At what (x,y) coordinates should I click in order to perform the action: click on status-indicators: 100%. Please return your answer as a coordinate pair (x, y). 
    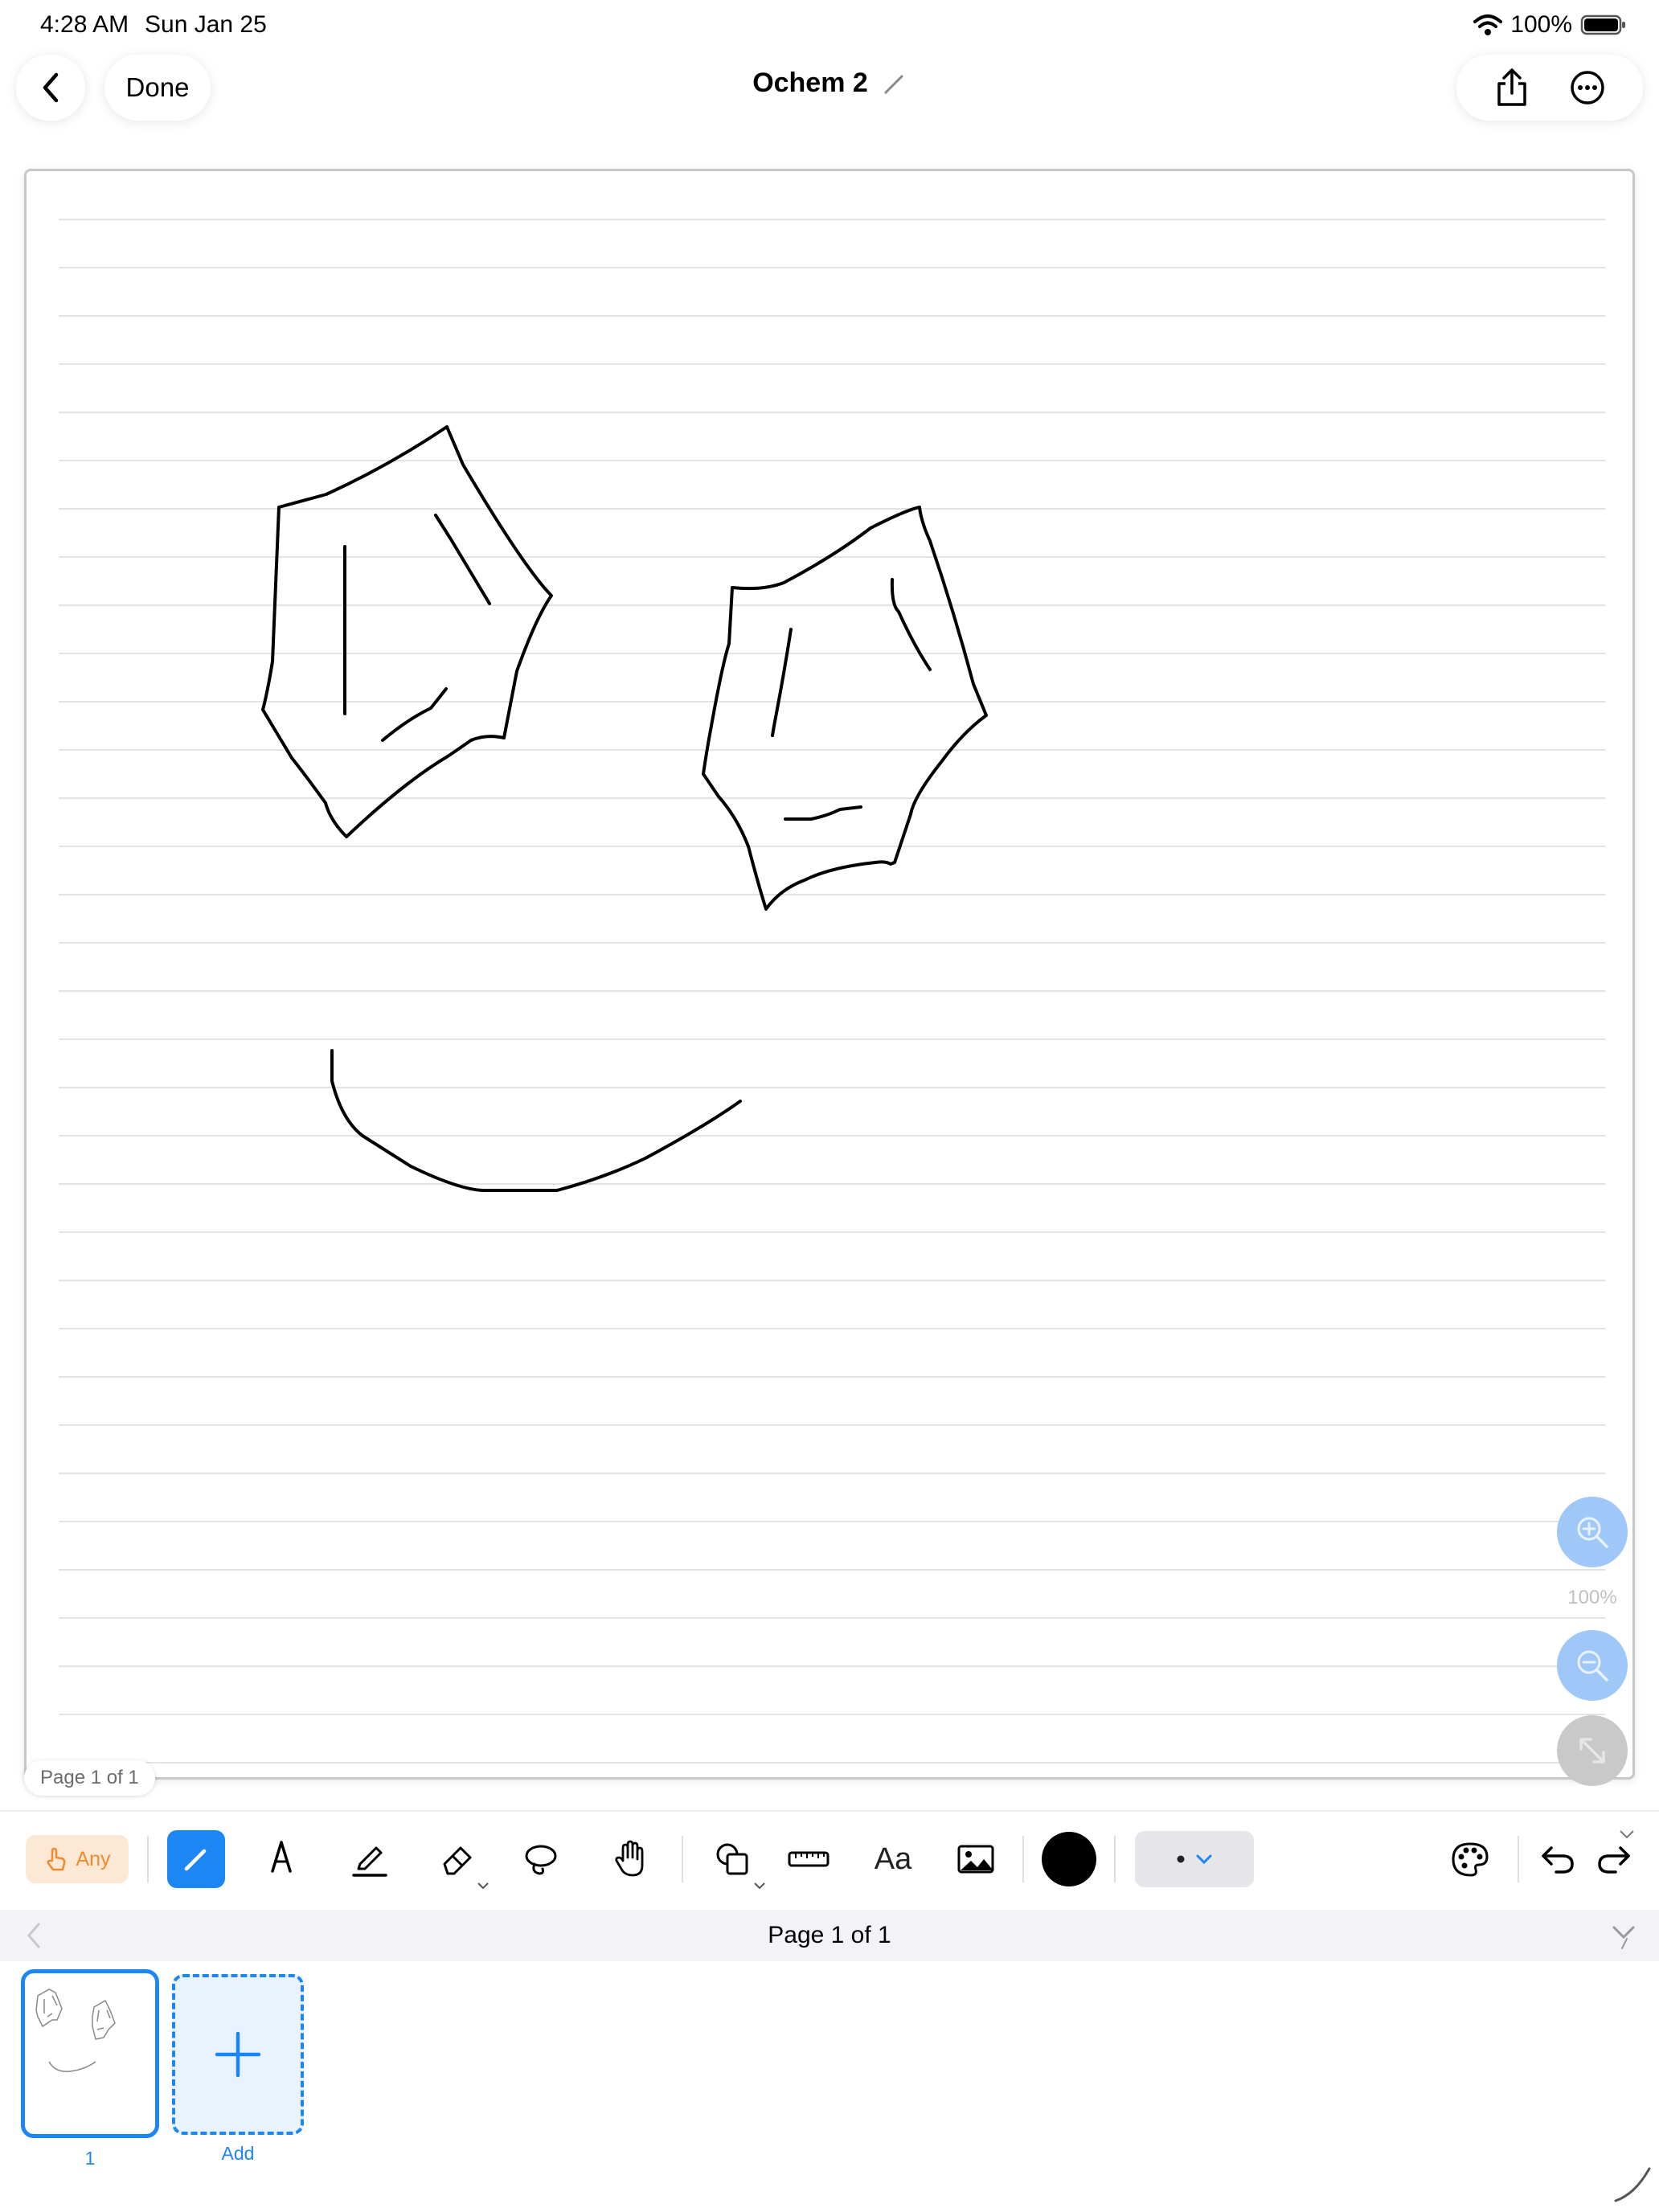
    Looking at the image, I should click on (1550, 25).